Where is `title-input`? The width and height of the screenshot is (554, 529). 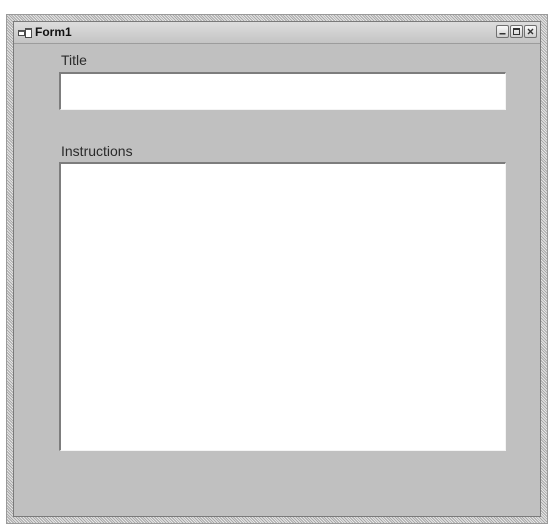 title-input is located at coordinates (282, 91).